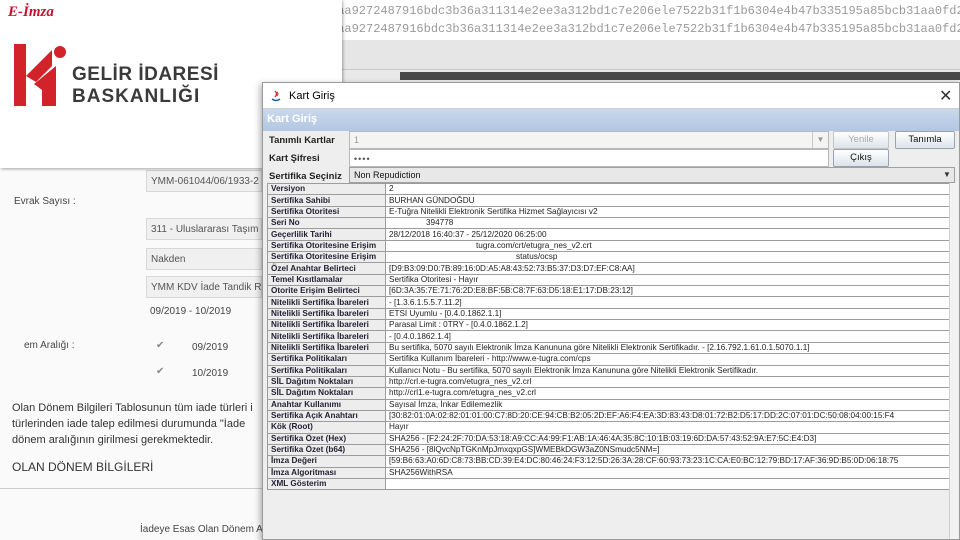 The width and height of the screenshot is (960, 540). I want to click on row-value: 2, so click(671, 189).